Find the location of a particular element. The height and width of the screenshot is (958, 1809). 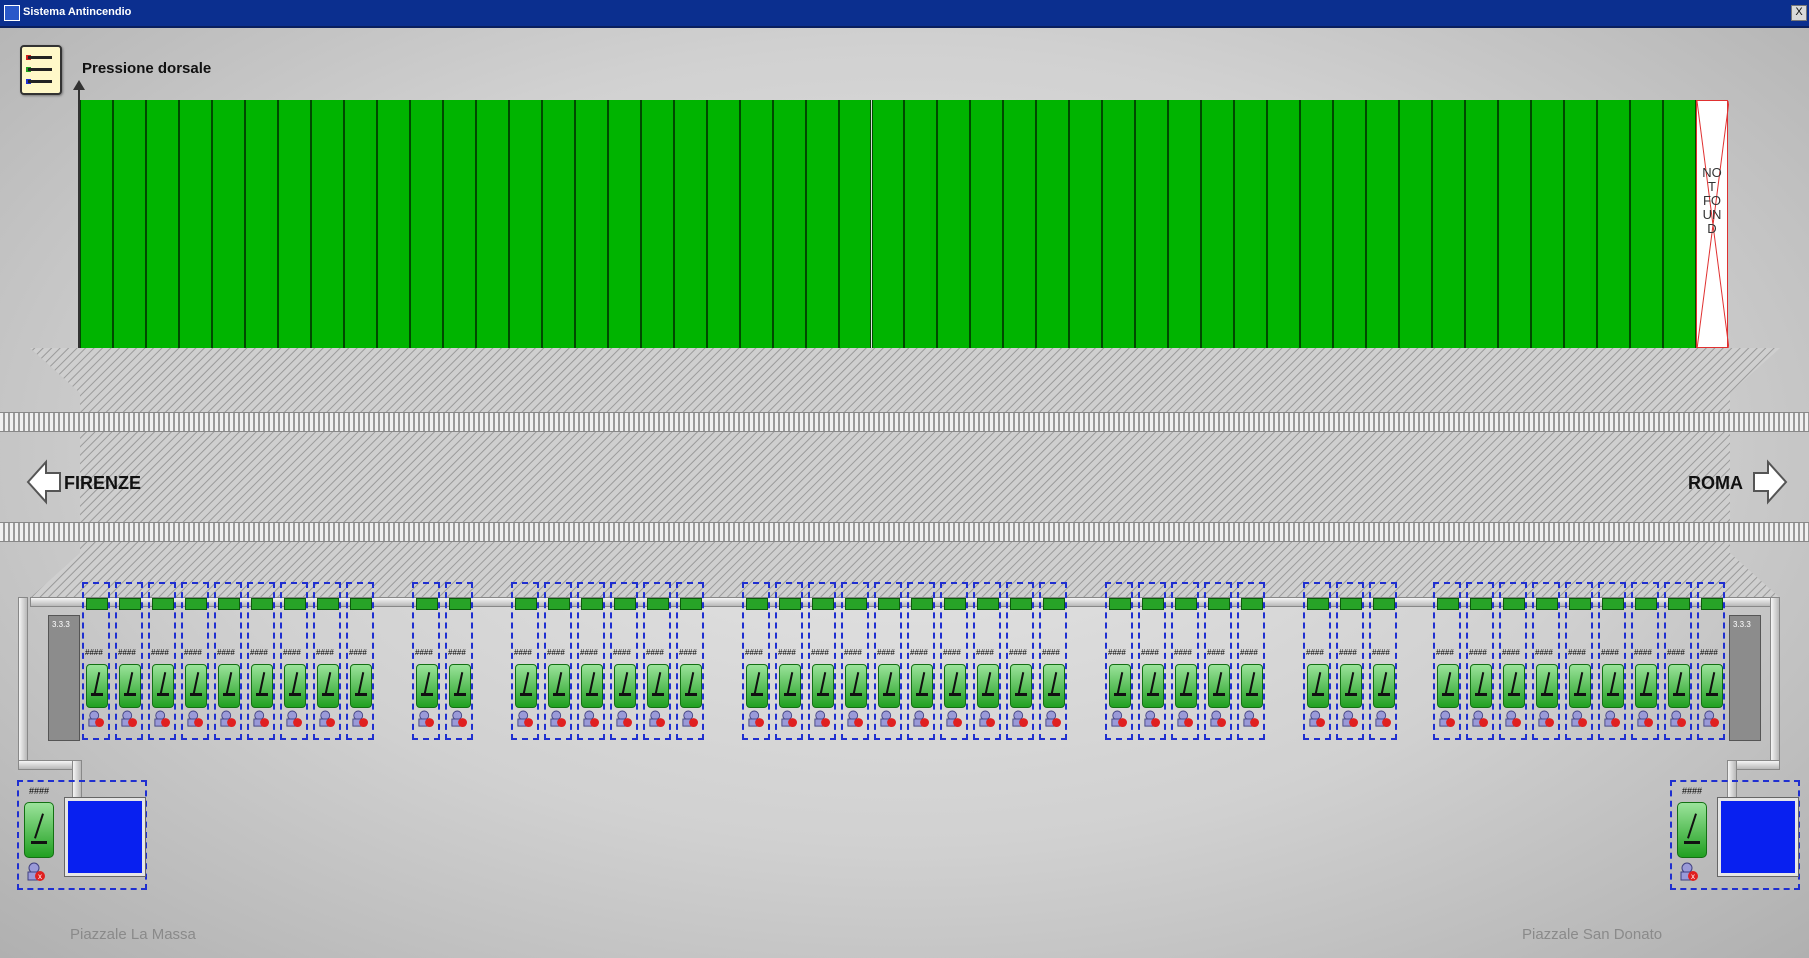

legend-button is located at coordinates (41, 70).